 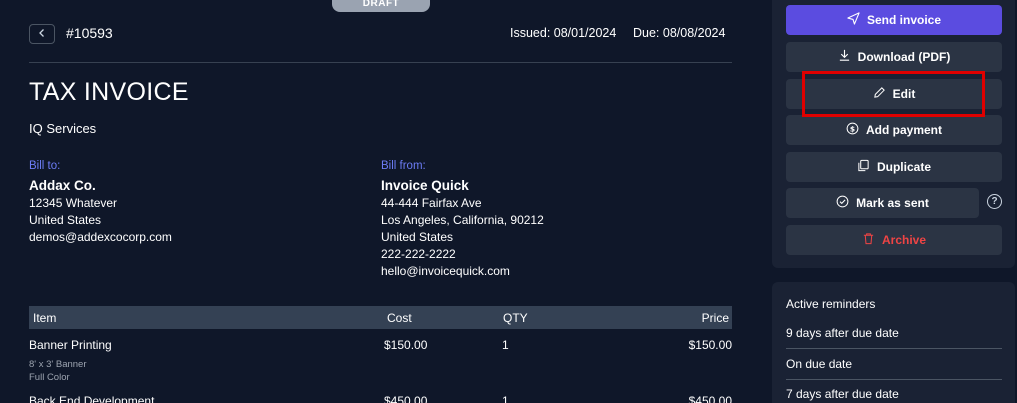 What do you see at coordinates (842, 394) in the screenshot?
I see `reminder-item: 7 days after due date` at bounding box center [842, 394].